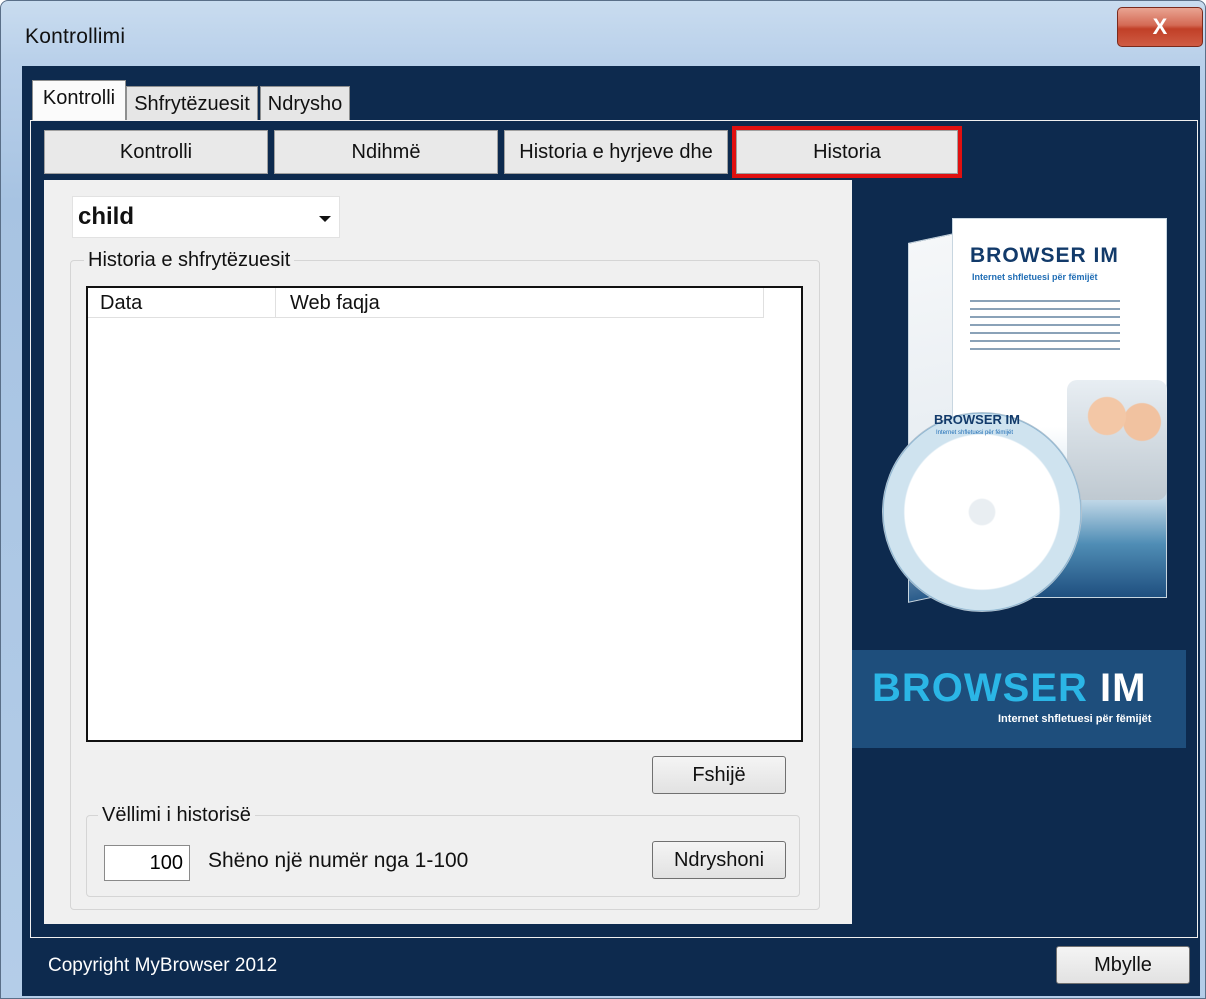 The image size is (1206, 999). What do you see at coordinates (325, 219) in the screenshot?
I see `dropdown-arrow-icon` at bounding box center [325, 219].